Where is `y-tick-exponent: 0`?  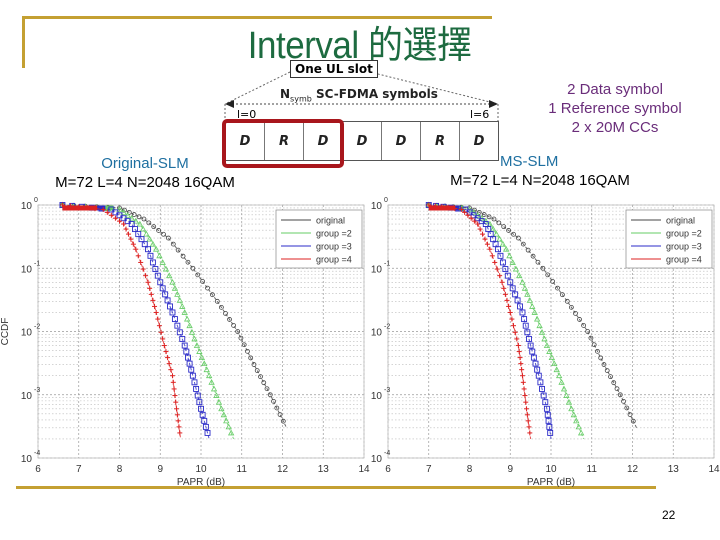
y-tick-exponent: 0 is located at coordinates (36, 200).